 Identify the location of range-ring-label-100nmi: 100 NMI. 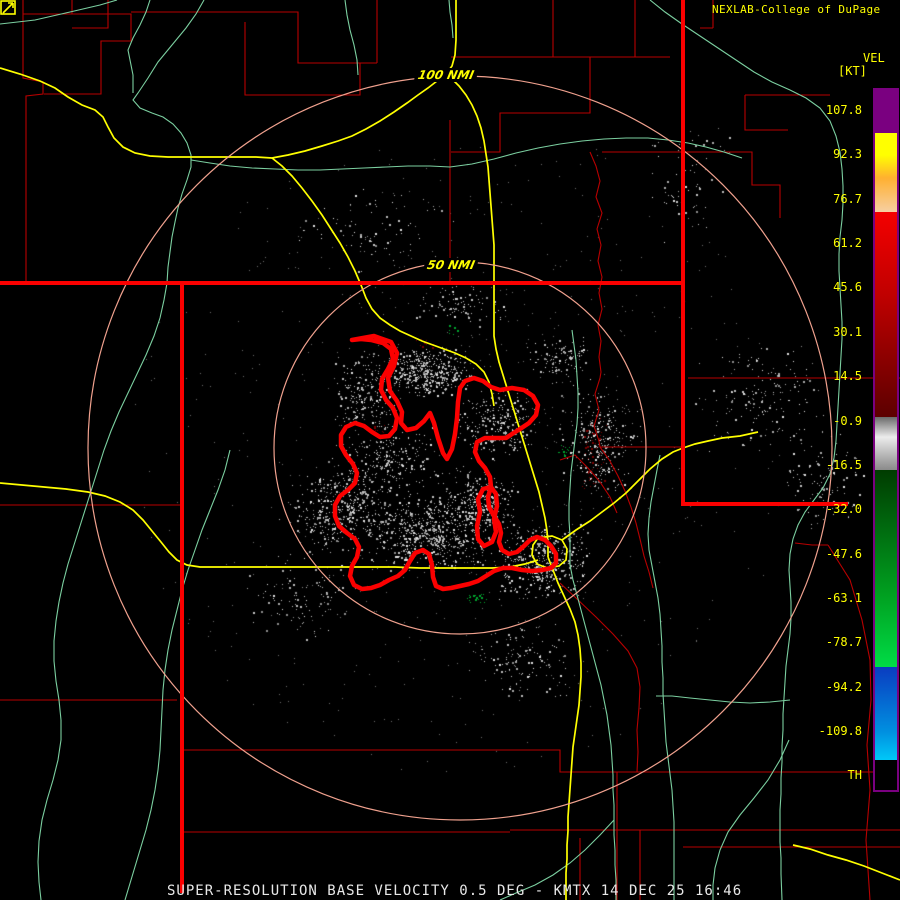
(446, 75).